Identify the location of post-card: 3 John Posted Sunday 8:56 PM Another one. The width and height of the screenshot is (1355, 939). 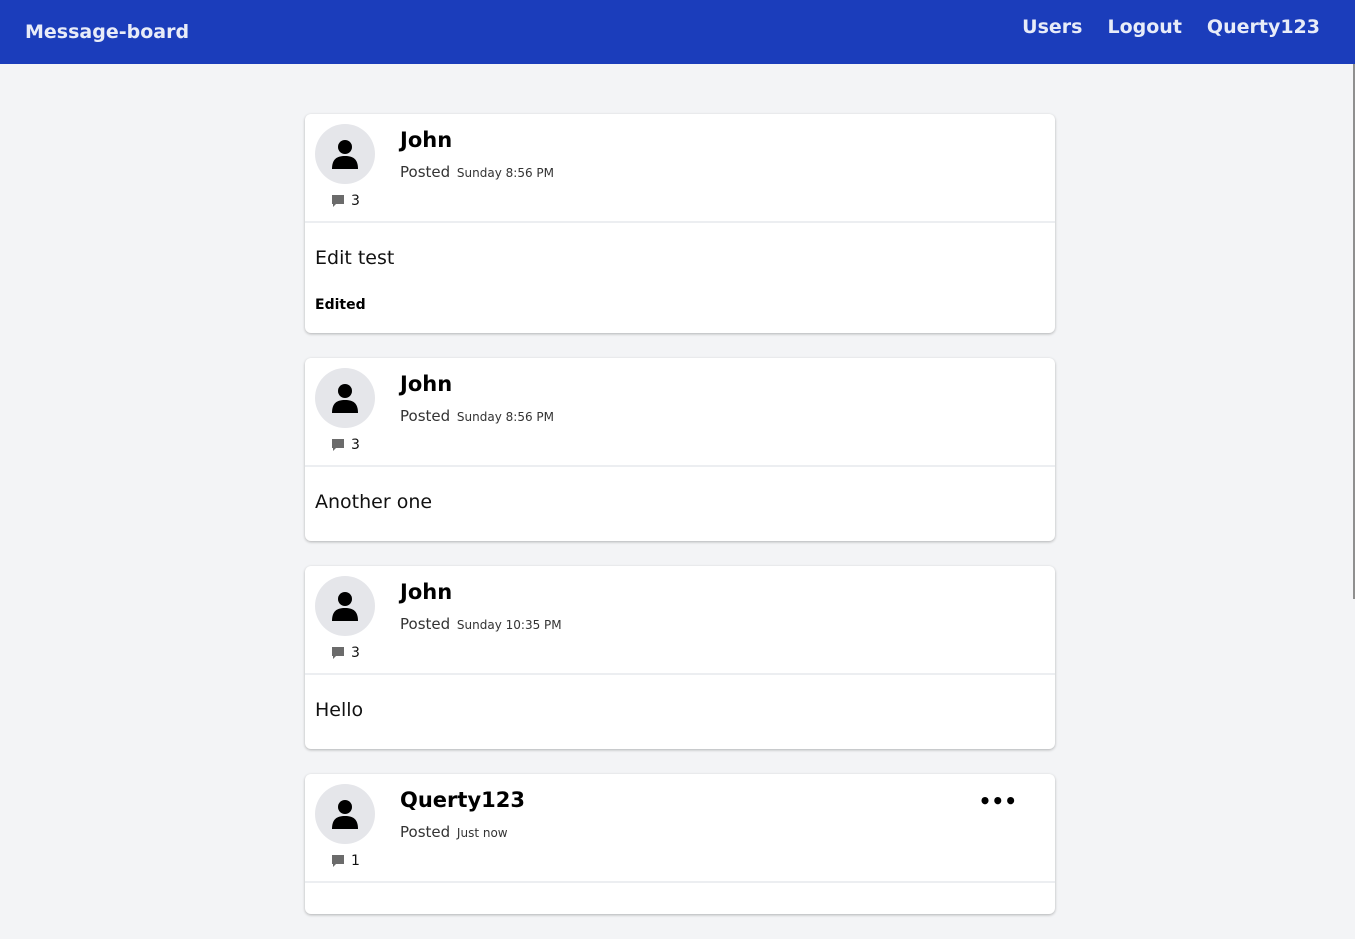
(680, 449).